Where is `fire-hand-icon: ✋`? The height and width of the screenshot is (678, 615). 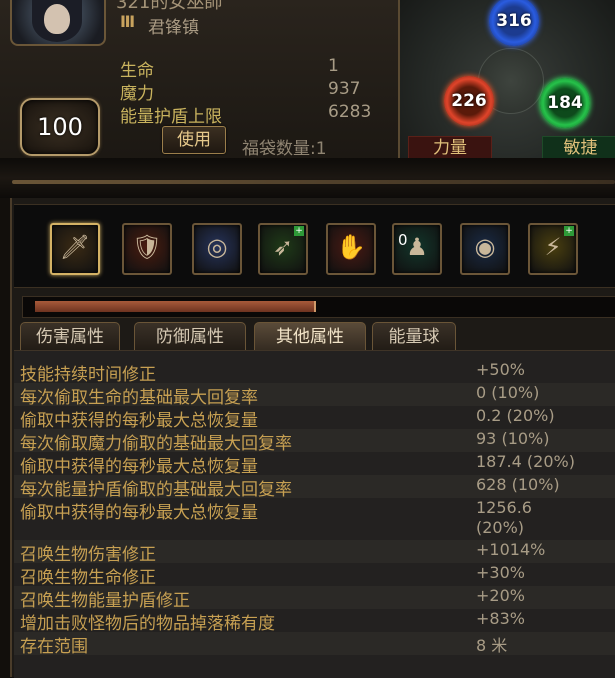
fire-hand-icon: ✋ is located at coordinates (351, 247).